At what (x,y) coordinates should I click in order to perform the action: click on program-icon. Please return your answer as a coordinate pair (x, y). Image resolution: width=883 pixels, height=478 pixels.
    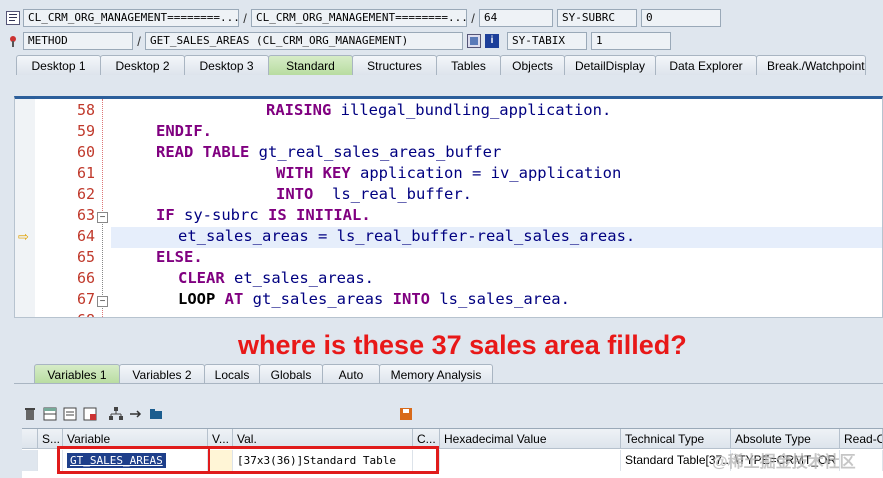
    Looking at the image, I should click on (13, 18).